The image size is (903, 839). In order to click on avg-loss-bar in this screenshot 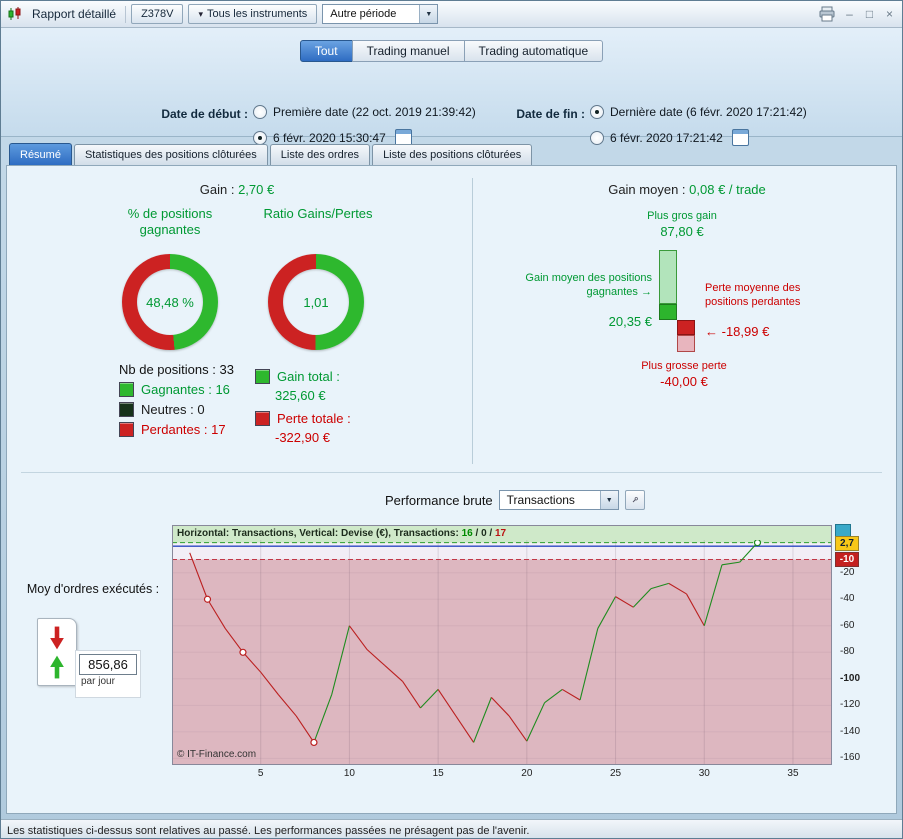, I will do `click(686, 328)`.